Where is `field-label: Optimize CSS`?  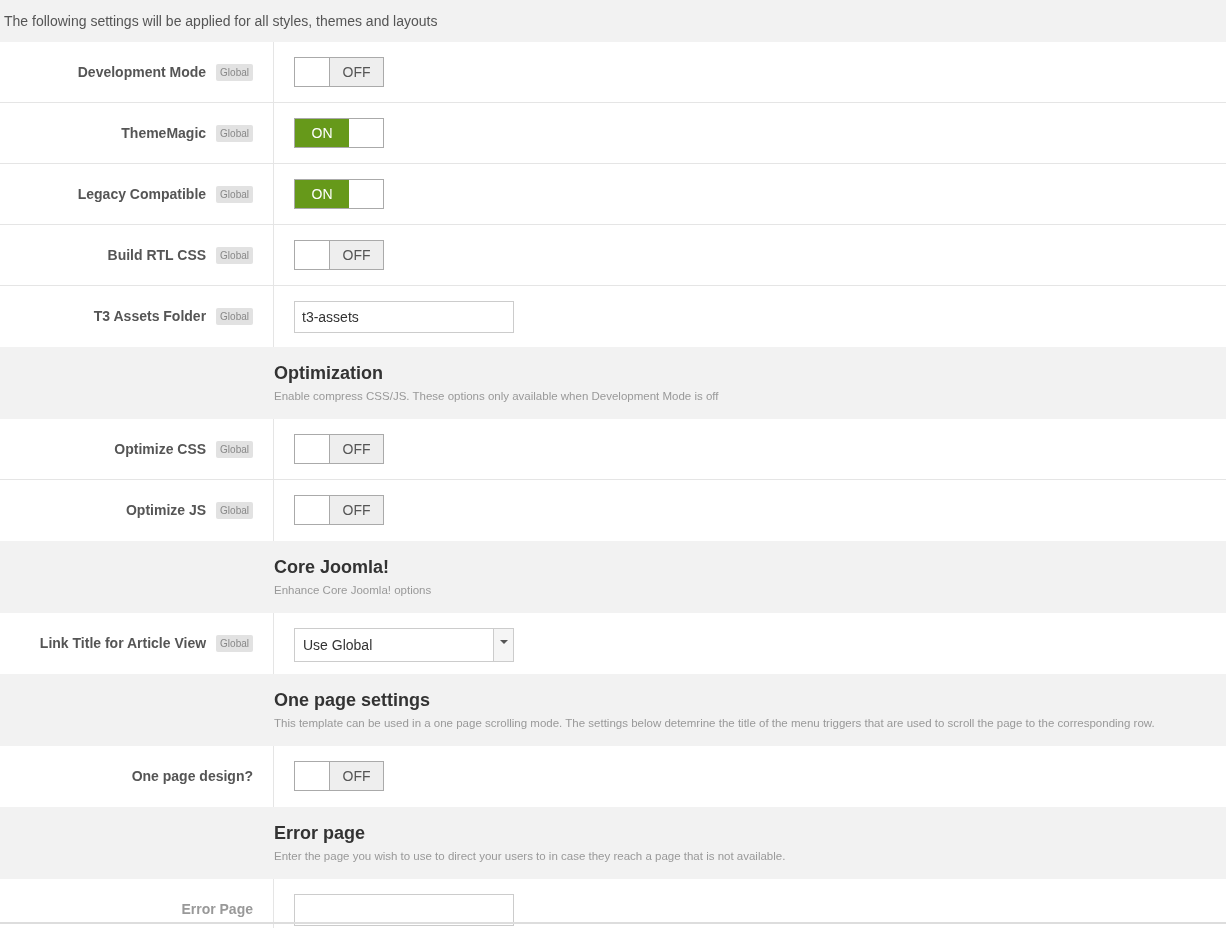
field-label: Optimize CSS is located at coordinates (160, 449).